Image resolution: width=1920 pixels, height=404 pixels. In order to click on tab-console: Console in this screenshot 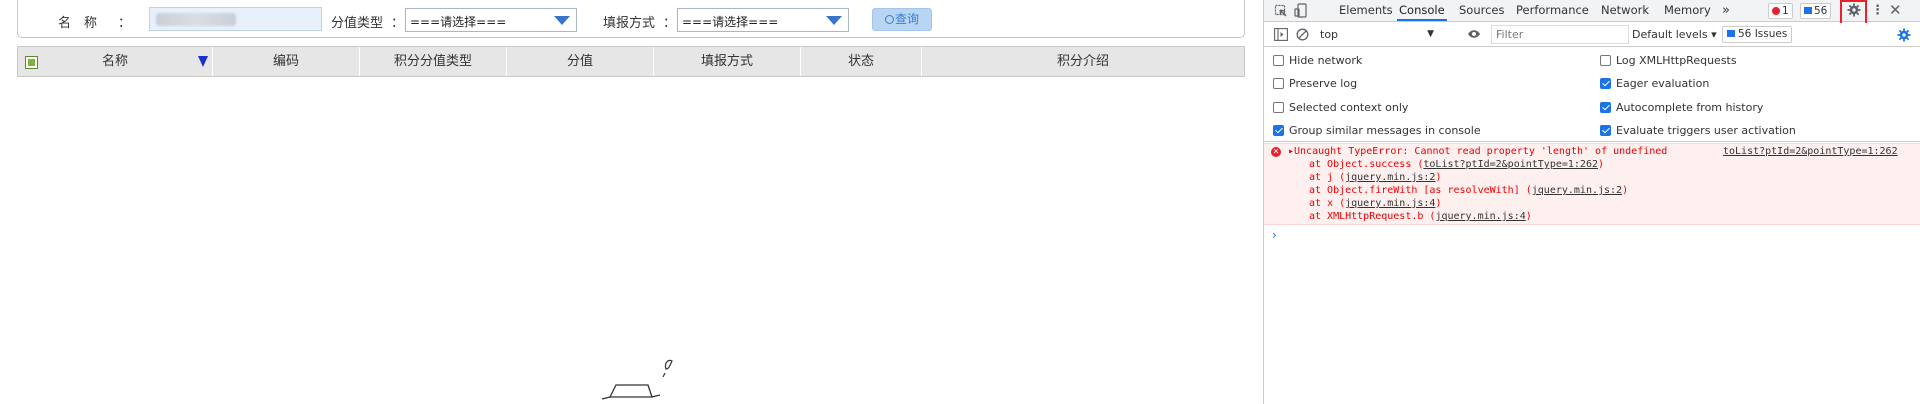, I will do `click(1422, 10)`.